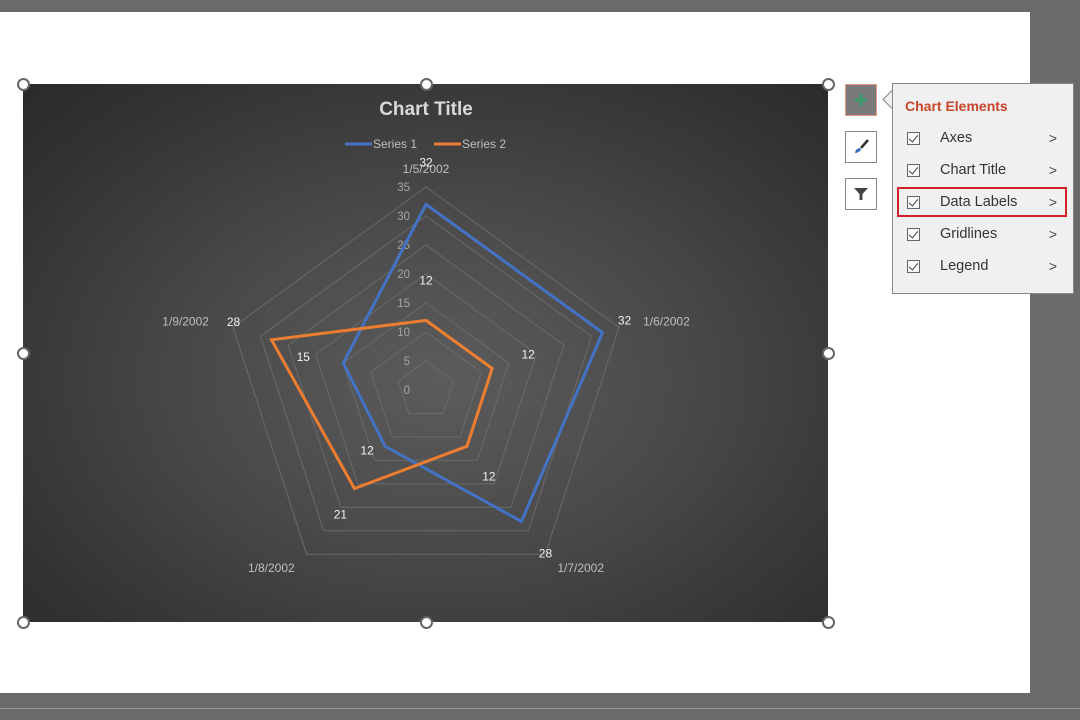 Image resolution: width=1080 pixels, height=720 pixels. Describe the element at coordinates (403, 188) in the screenshot. I see `axis-tick-label: 35` at that location.